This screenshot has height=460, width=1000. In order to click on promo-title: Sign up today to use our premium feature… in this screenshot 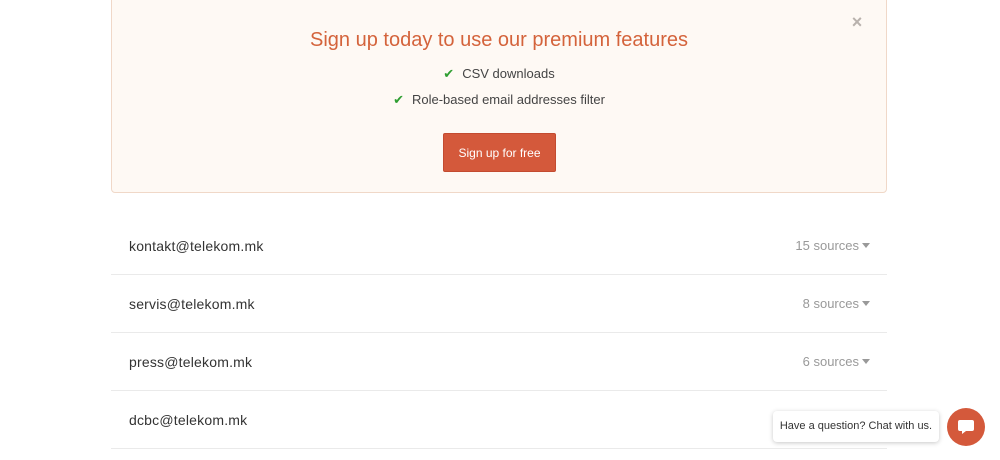, I will do `click(499, 40)`.